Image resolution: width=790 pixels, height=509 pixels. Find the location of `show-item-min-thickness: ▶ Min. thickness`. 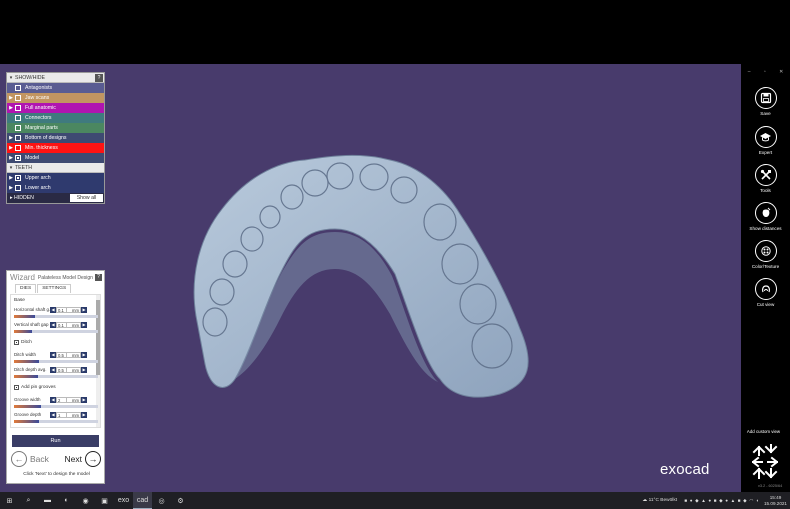

show-item-min-thickness: ▶ Min. thickness is located at coordinates (55, 148).